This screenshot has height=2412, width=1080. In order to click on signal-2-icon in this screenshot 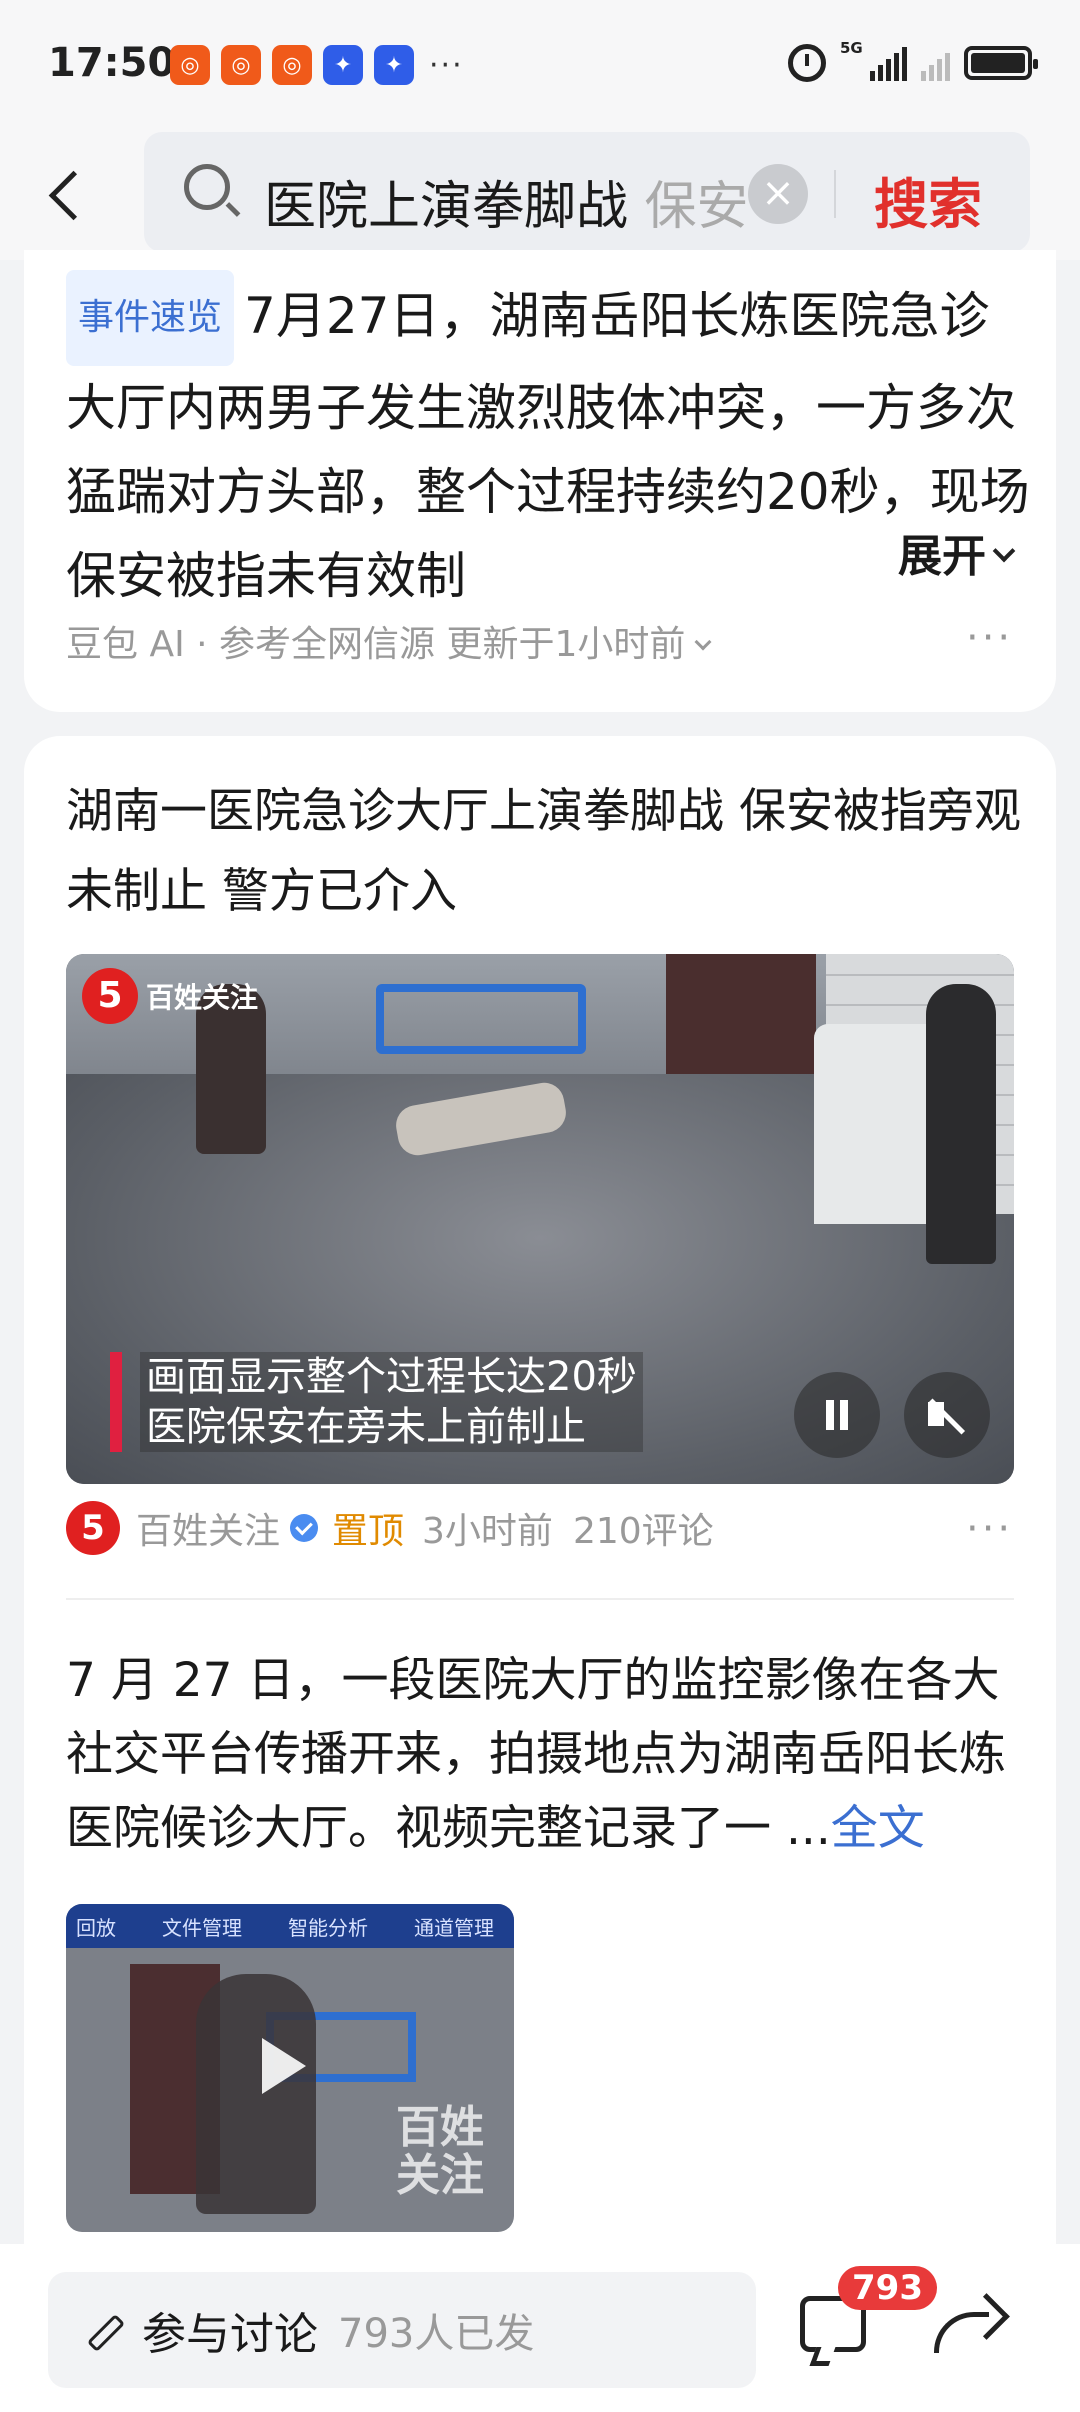, I will do `click(935, 63)`.